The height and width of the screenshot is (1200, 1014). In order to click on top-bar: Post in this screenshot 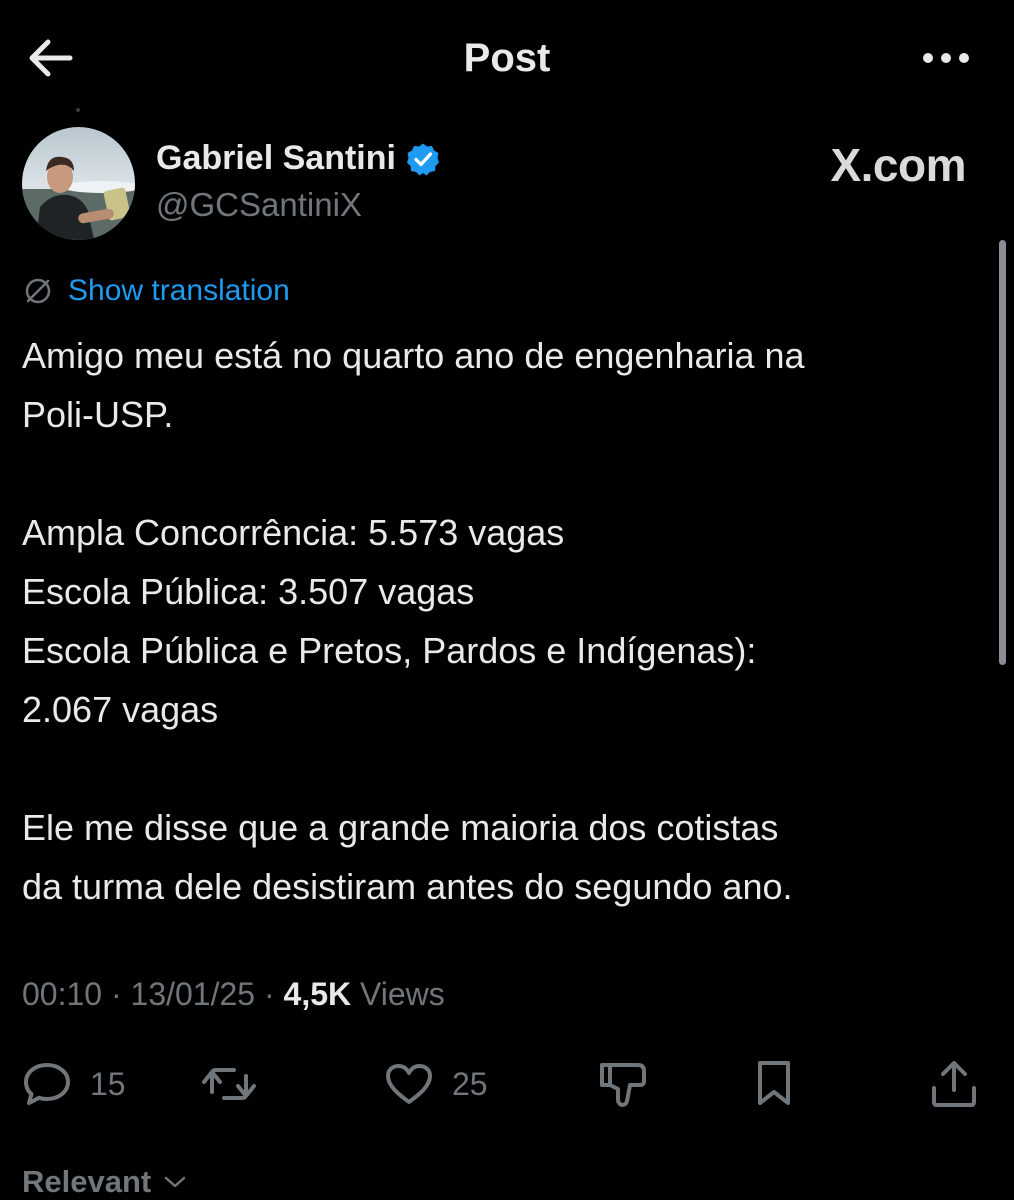, I will do `click(507, 55)`.